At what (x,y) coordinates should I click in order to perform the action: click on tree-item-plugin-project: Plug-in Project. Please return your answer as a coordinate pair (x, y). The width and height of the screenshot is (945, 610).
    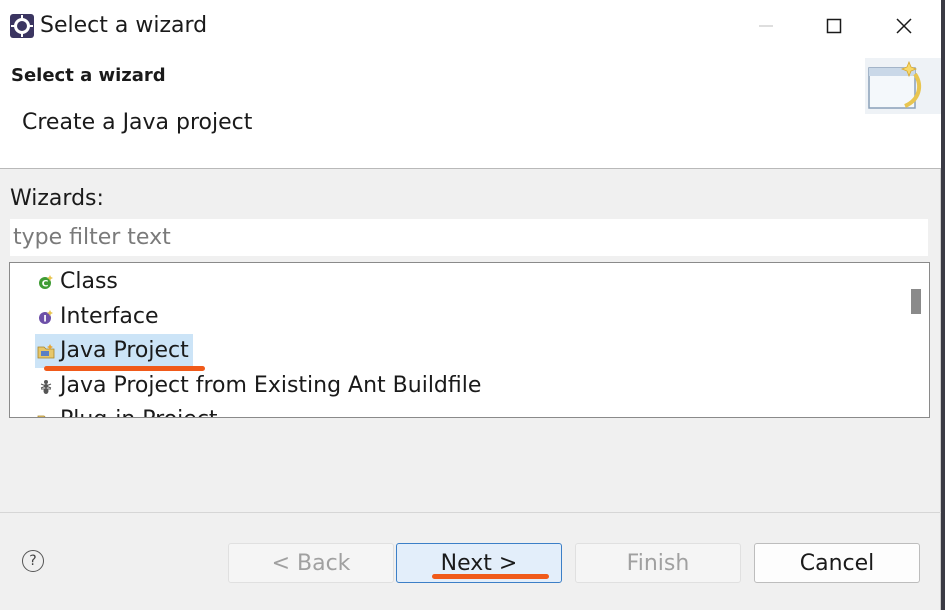
    Looking at the image, I should click on (129, 410).